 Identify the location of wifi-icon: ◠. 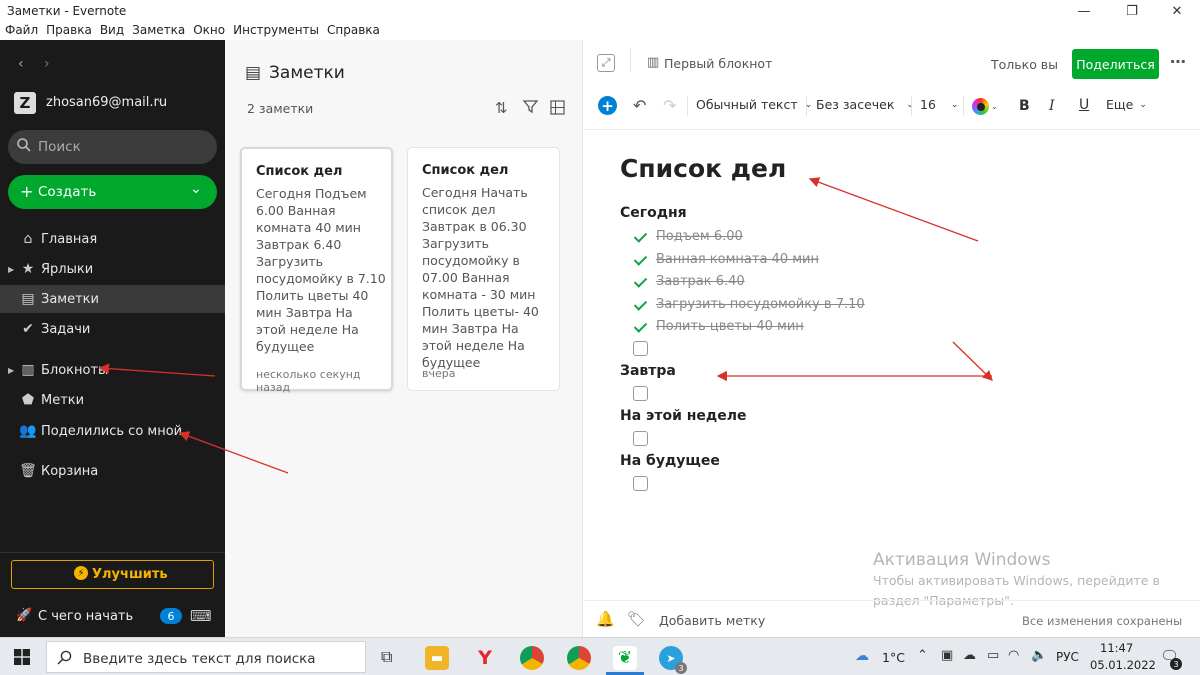
(1013, 655).